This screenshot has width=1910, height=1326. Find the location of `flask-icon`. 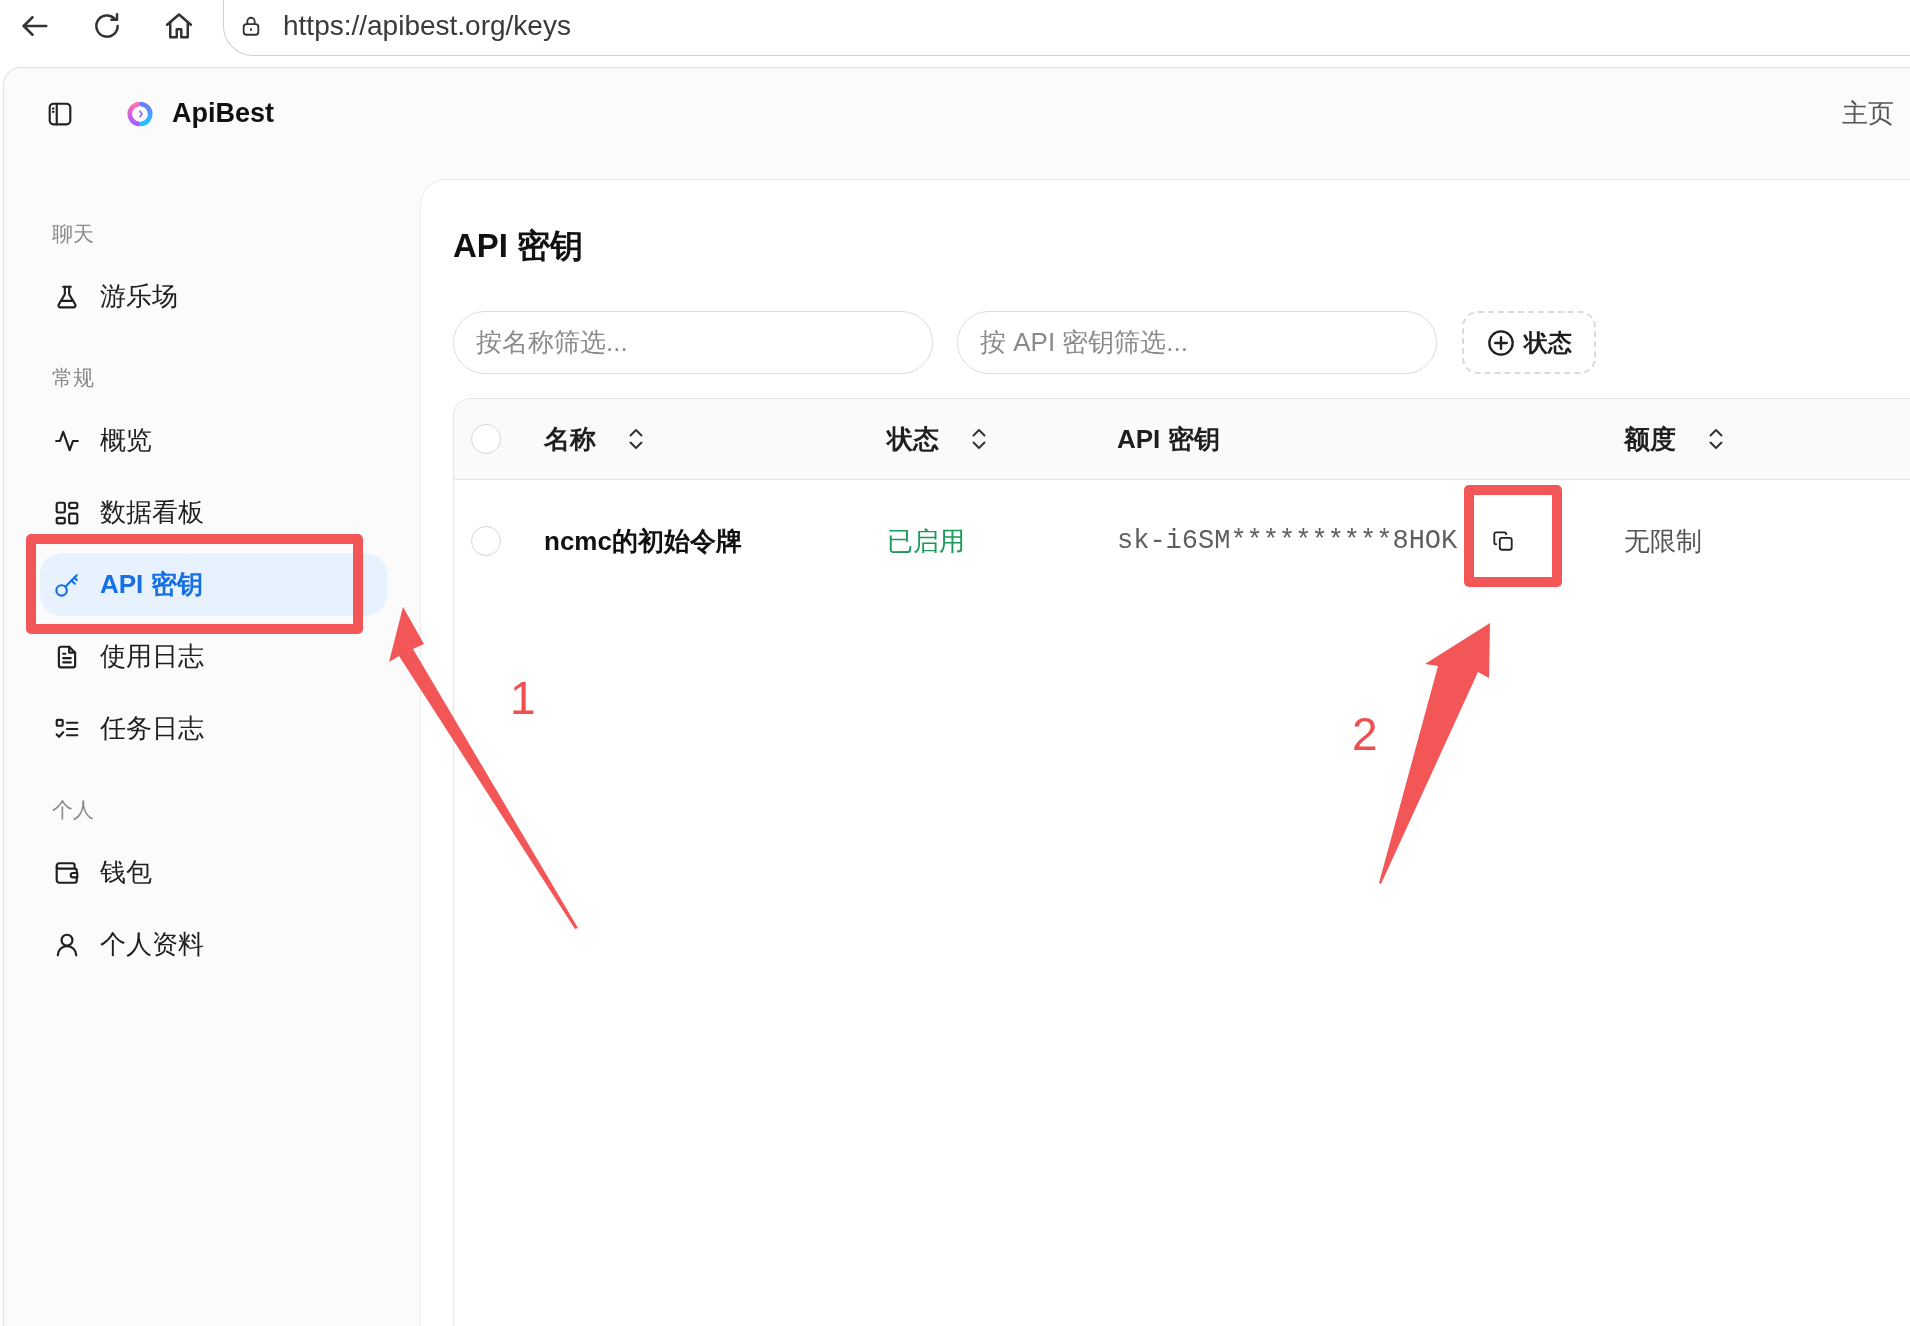

flask-icon is located at coordinates (67, 296).